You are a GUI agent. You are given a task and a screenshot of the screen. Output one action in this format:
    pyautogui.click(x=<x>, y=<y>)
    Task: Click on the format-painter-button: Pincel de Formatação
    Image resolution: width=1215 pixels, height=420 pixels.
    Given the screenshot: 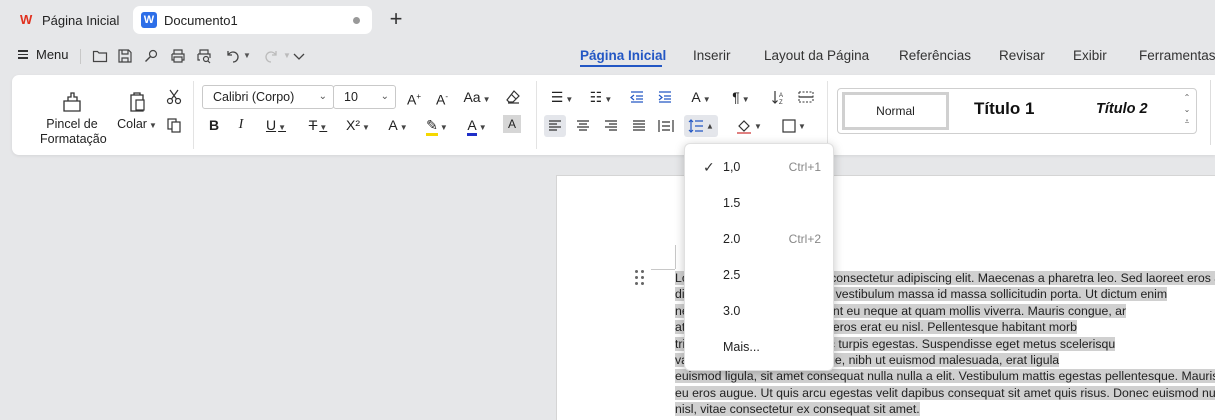 What is the action you would take?
    pyautogui.click(x=73, y=119)
    